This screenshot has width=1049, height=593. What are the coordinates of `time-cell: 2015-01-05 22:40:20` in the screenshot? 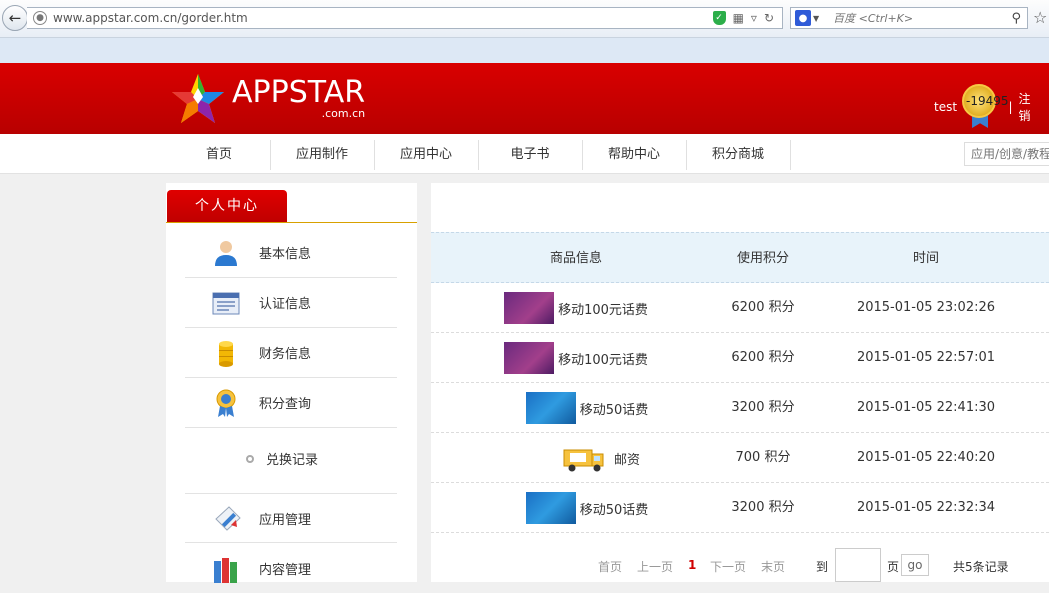 It's located at (926, 457).